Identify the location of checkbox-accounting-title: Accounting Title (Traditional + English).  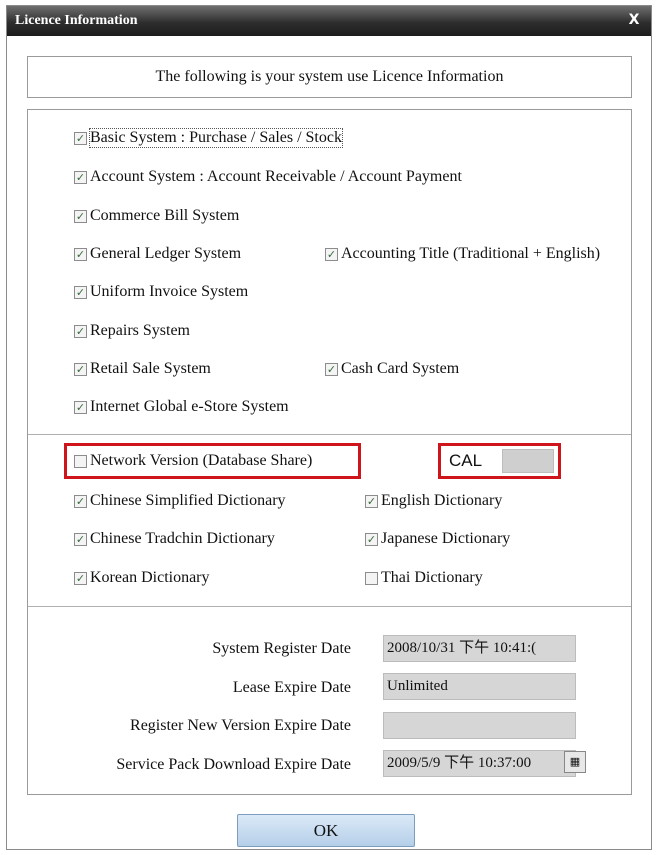
(462, 254).